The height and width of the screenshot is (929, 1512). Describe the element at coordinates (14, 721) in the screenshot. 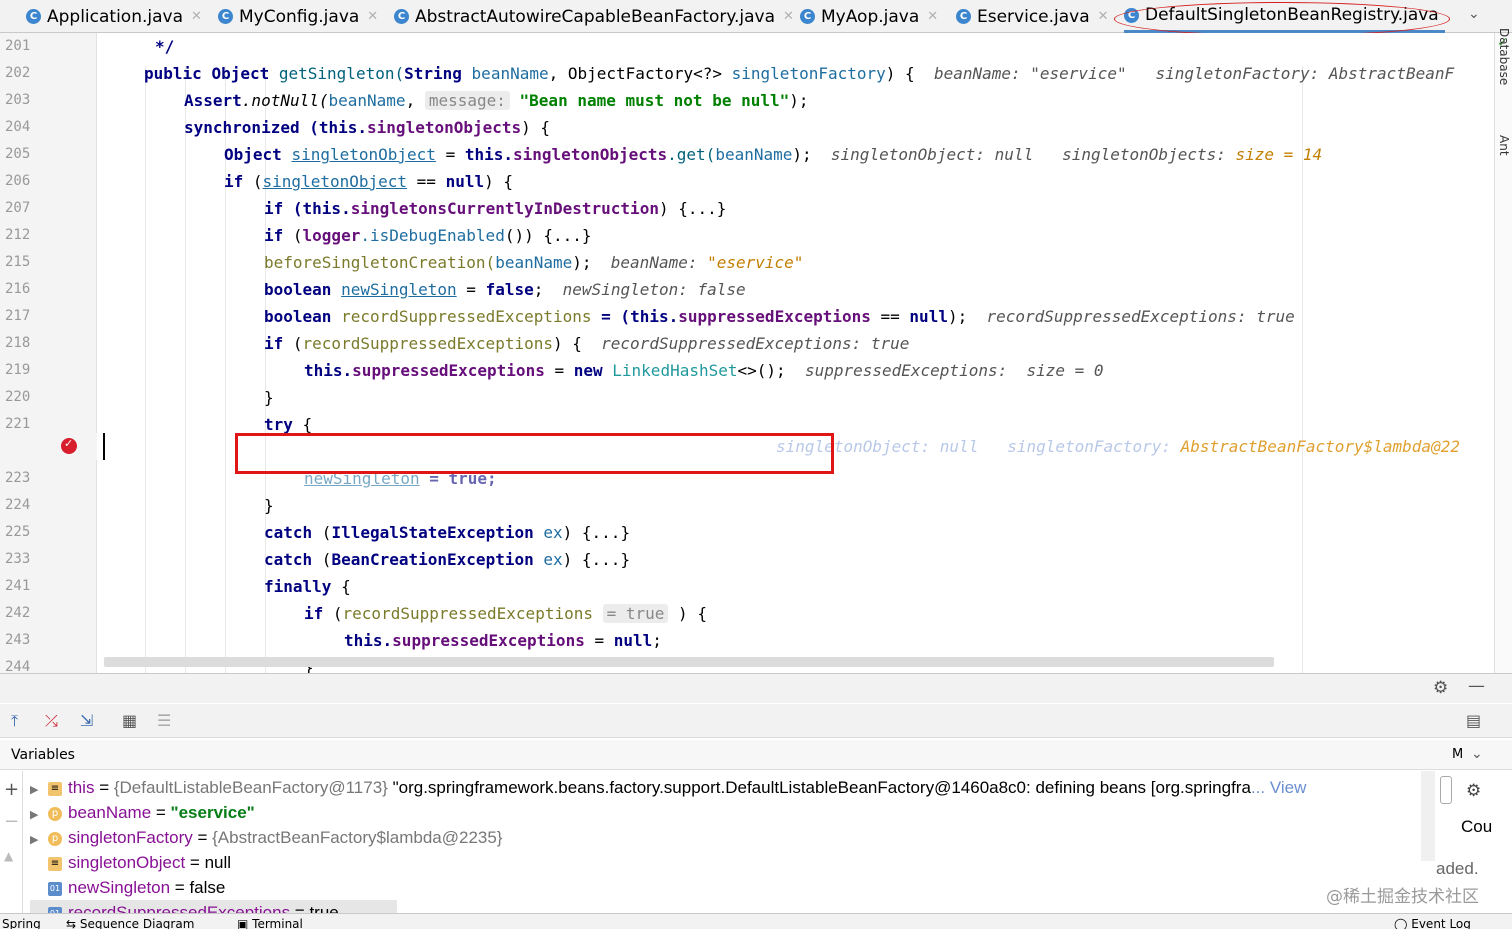

I see `step-out-icon: ⤒` at that location.